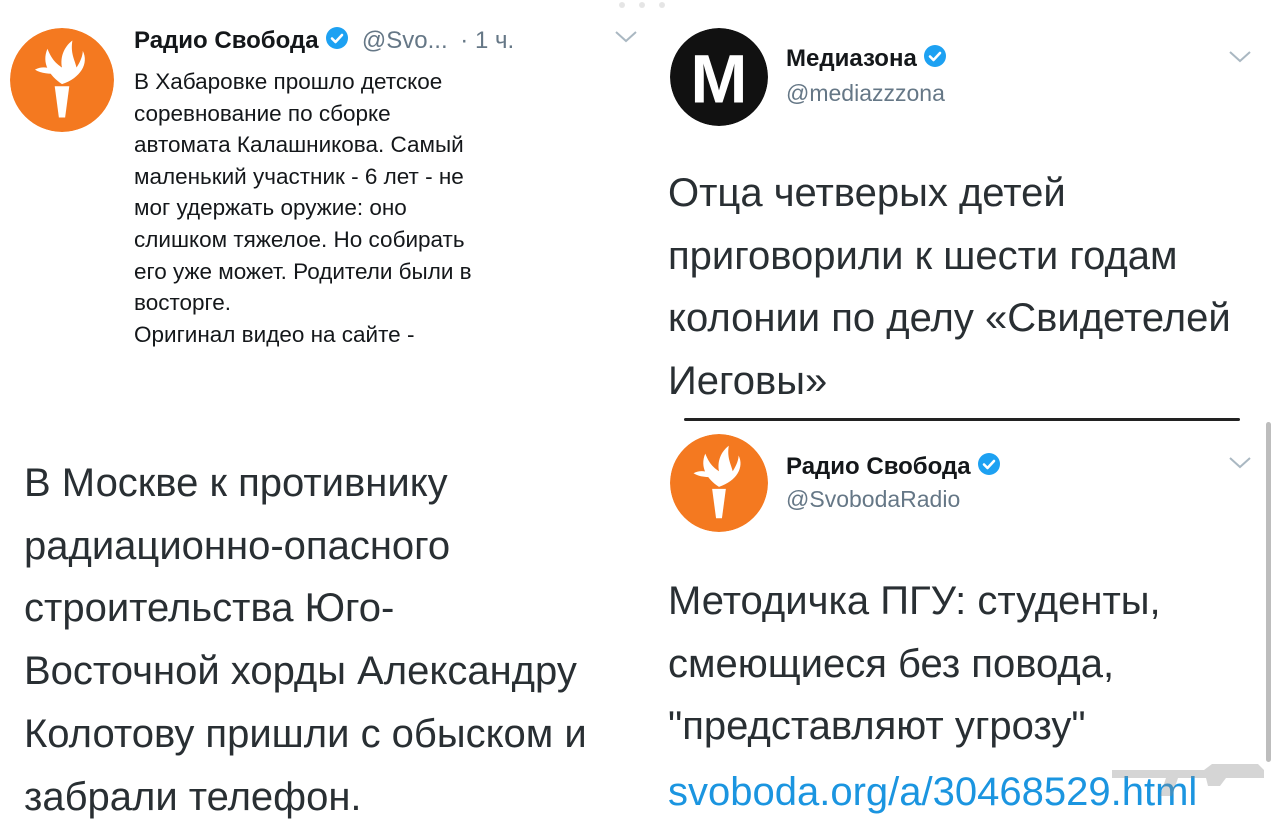 The width and height of the screenshot is (1280, 828). I want to click on caption-line: Восточной хорды Александру, so click(300, 671).